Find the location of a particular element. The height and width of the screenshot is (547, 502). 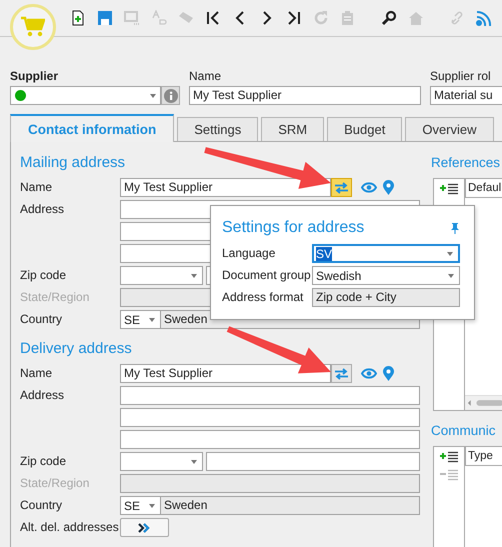

field-label: Supplier rol is located at coordinates (461, 76).